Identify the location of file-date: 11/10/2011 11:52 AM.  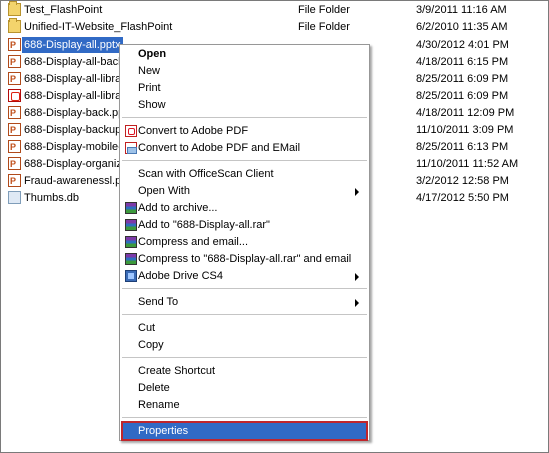
(467, 164).